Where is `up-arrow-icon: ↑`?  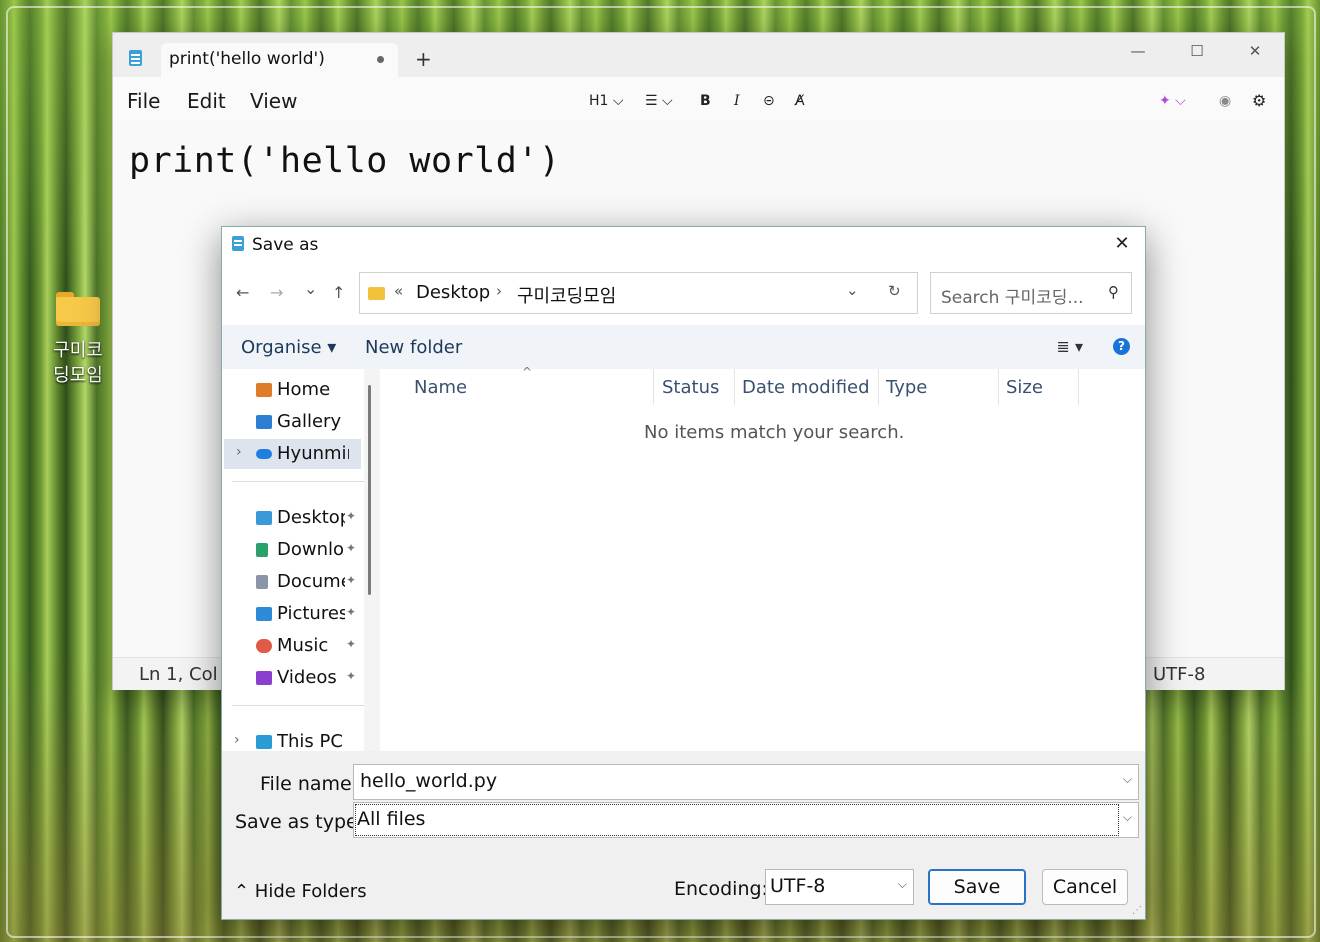
up-arrow-icon: ↑ is located at coordinates (338, 292).